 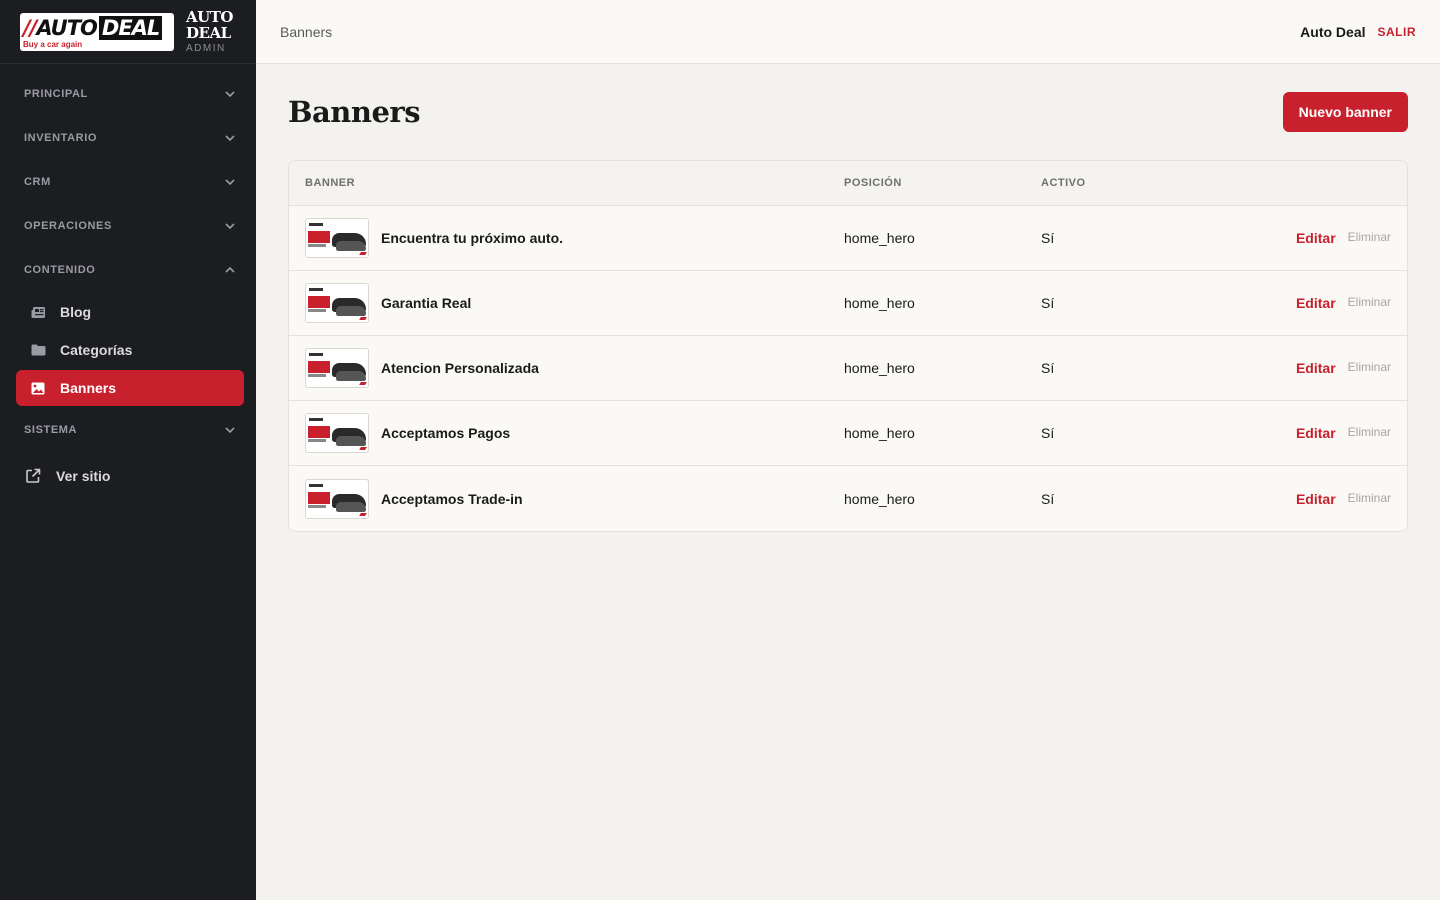 I want to click on nav-section-label: OPERACIONES, so click(x=68, y=226).